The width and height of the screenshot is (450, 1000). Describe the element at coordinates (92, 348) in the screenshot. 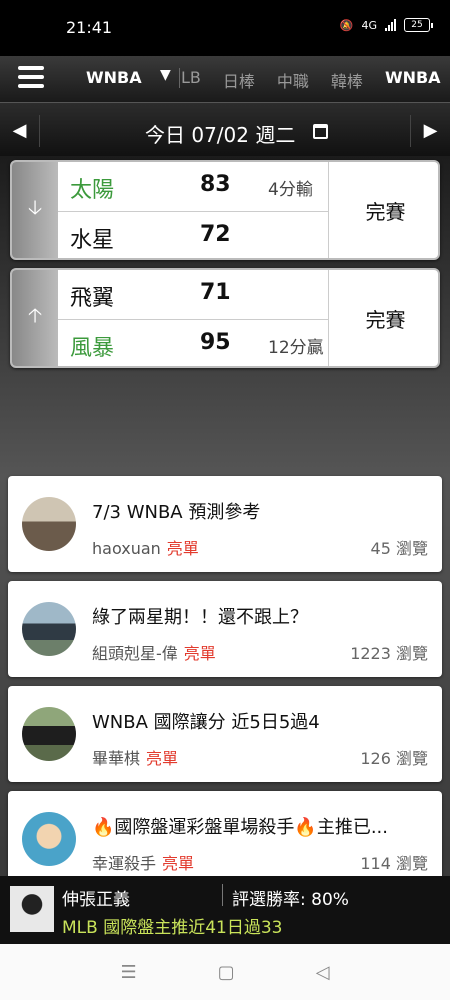

I see `team-name: 風暴` at that location.